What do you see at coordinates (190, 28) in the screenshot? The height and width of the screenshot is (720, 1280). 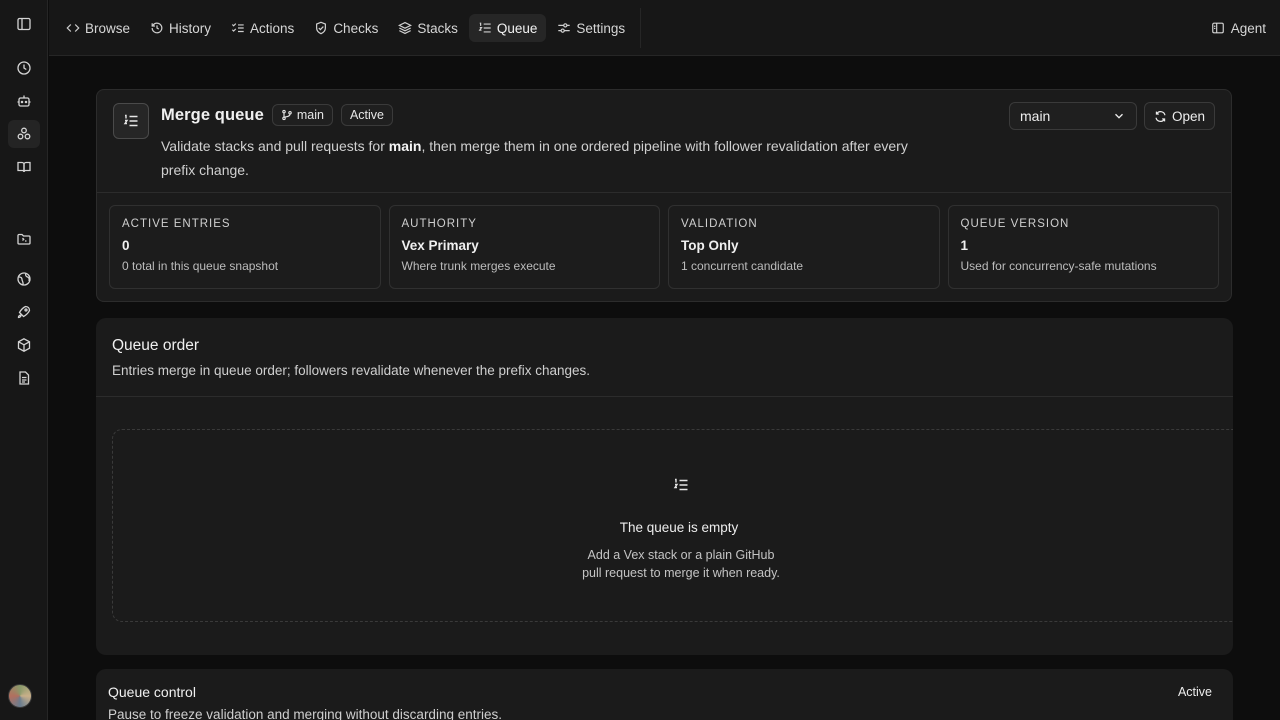 I see `tab-label: History` at bounding box center [190, 28].